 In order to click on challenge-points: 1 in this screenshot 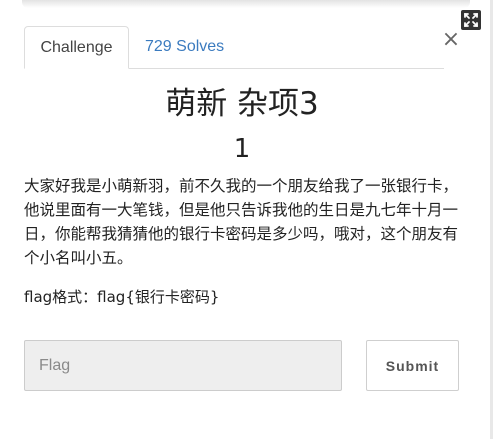, I will do `click(242, 149)`.